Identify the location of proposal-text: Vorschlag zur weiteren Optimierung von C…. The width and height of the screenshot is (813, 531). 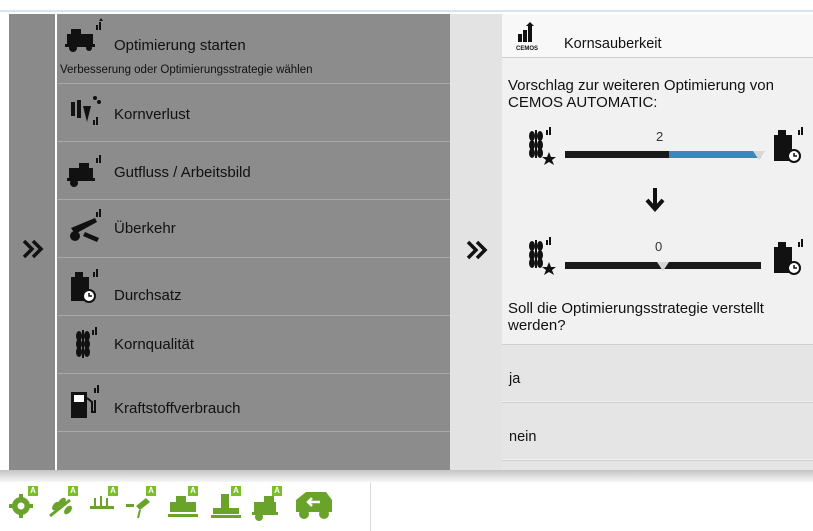
(641, 94).